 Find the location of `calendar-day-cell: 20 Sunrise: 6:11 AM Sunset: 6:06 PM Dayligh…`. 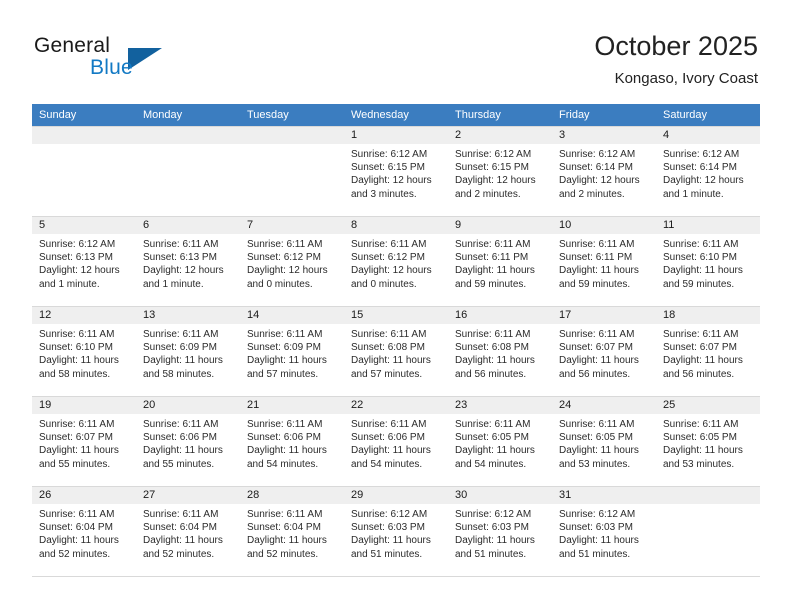

calendar-day-cell: 20 Sunrise: 6:11 AM Sunset: 6:06 PM Dayligh… is located at coordinates (188, 441).